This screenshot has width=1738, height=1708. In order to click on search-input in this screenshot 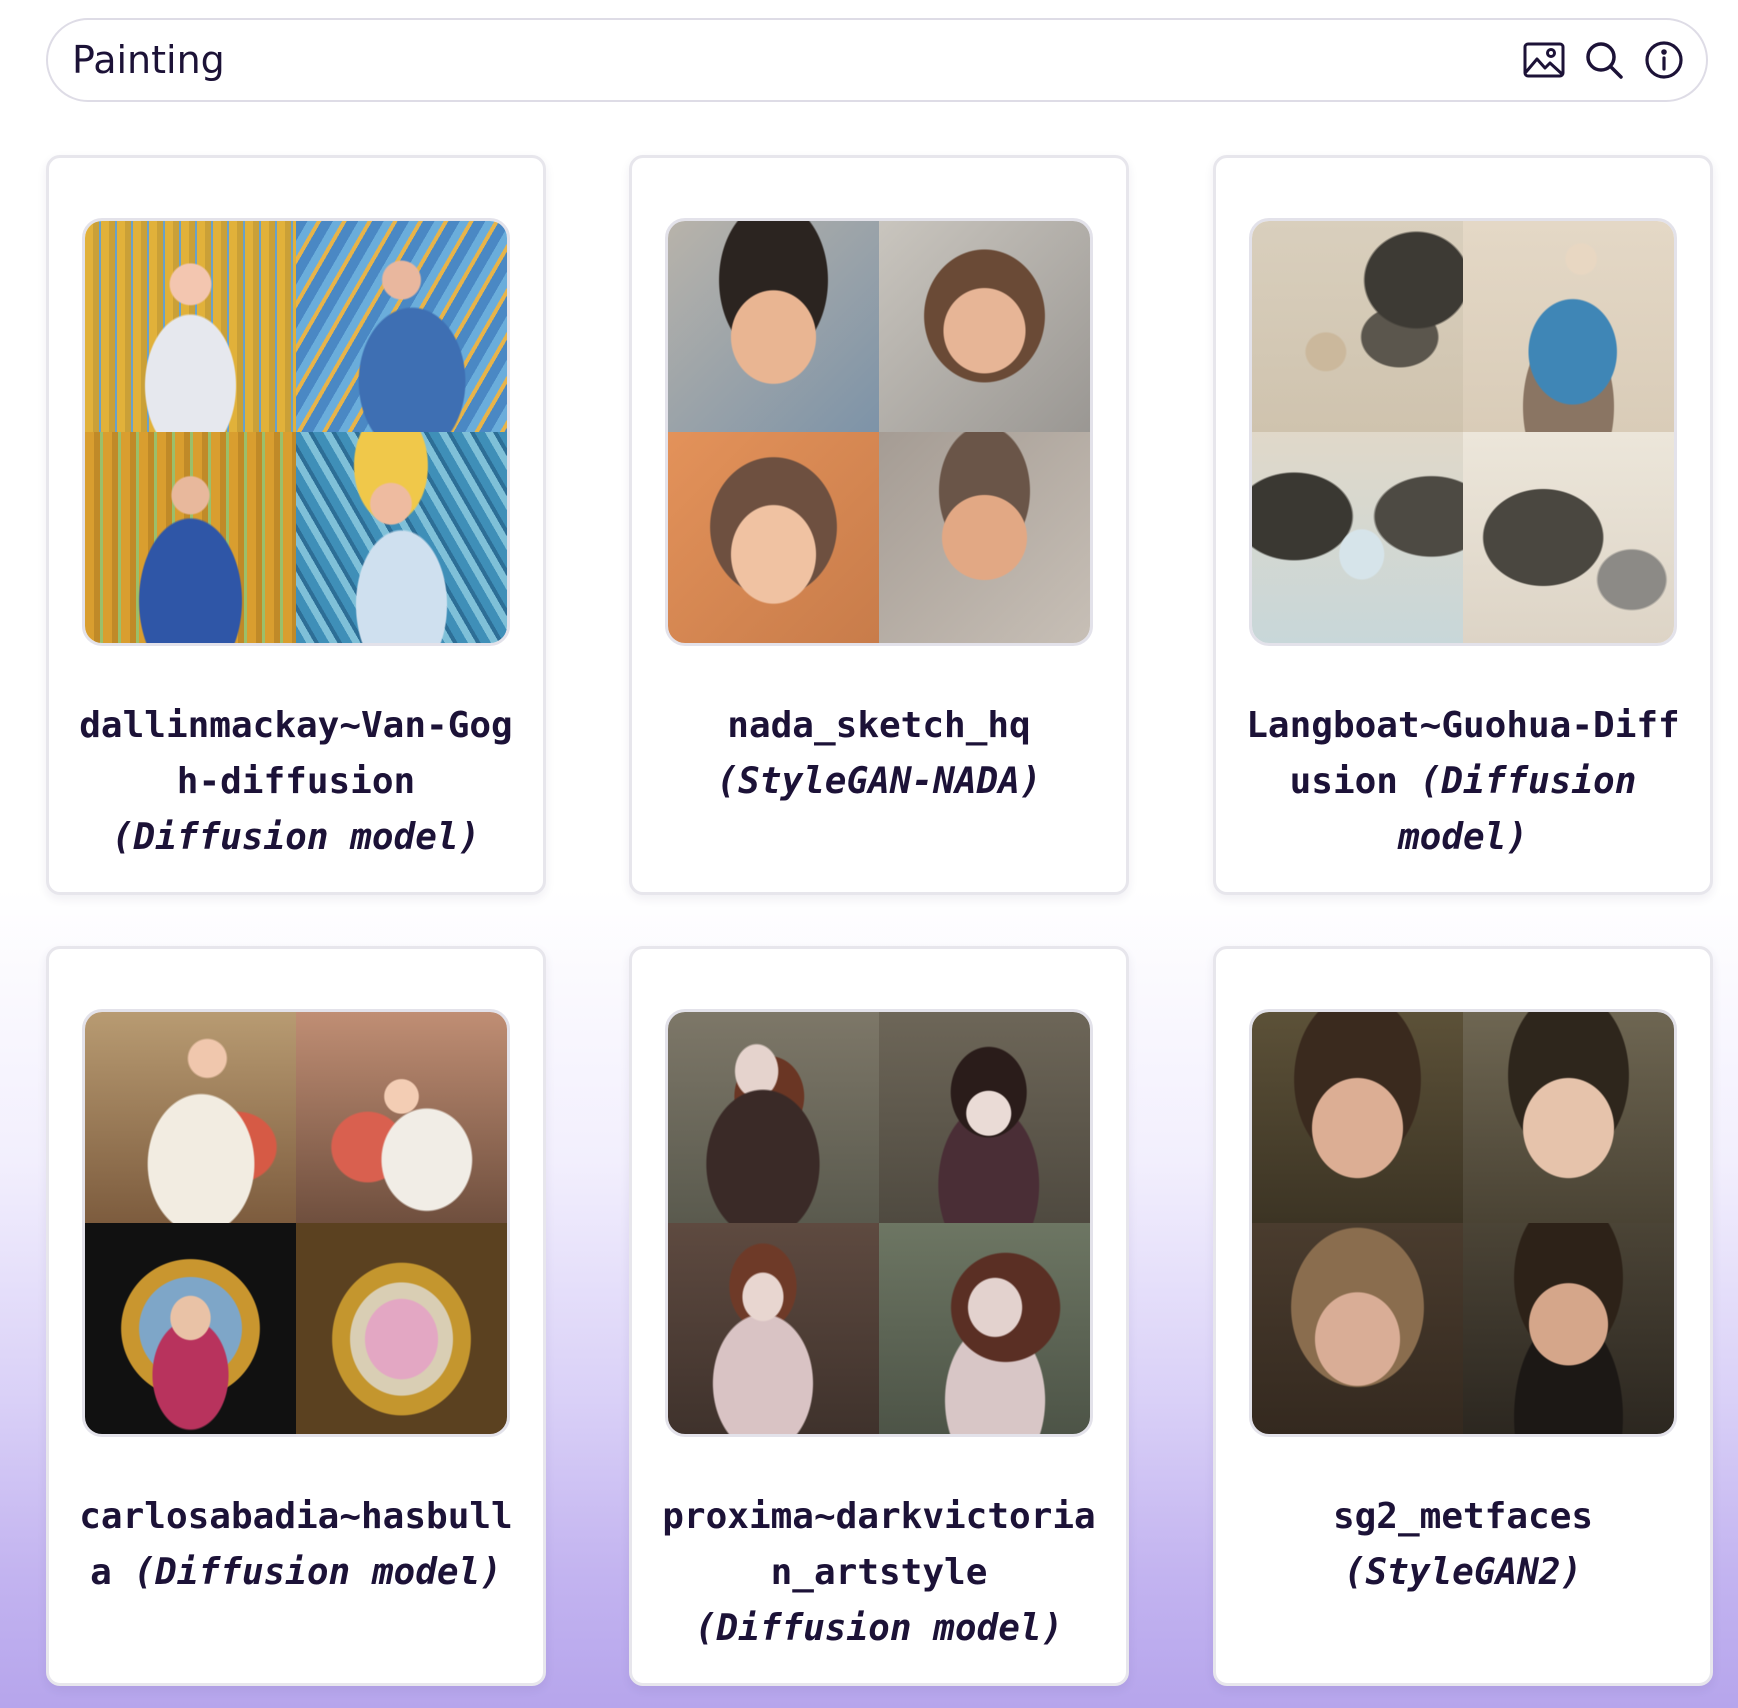, I will do `click(785, 60)`.